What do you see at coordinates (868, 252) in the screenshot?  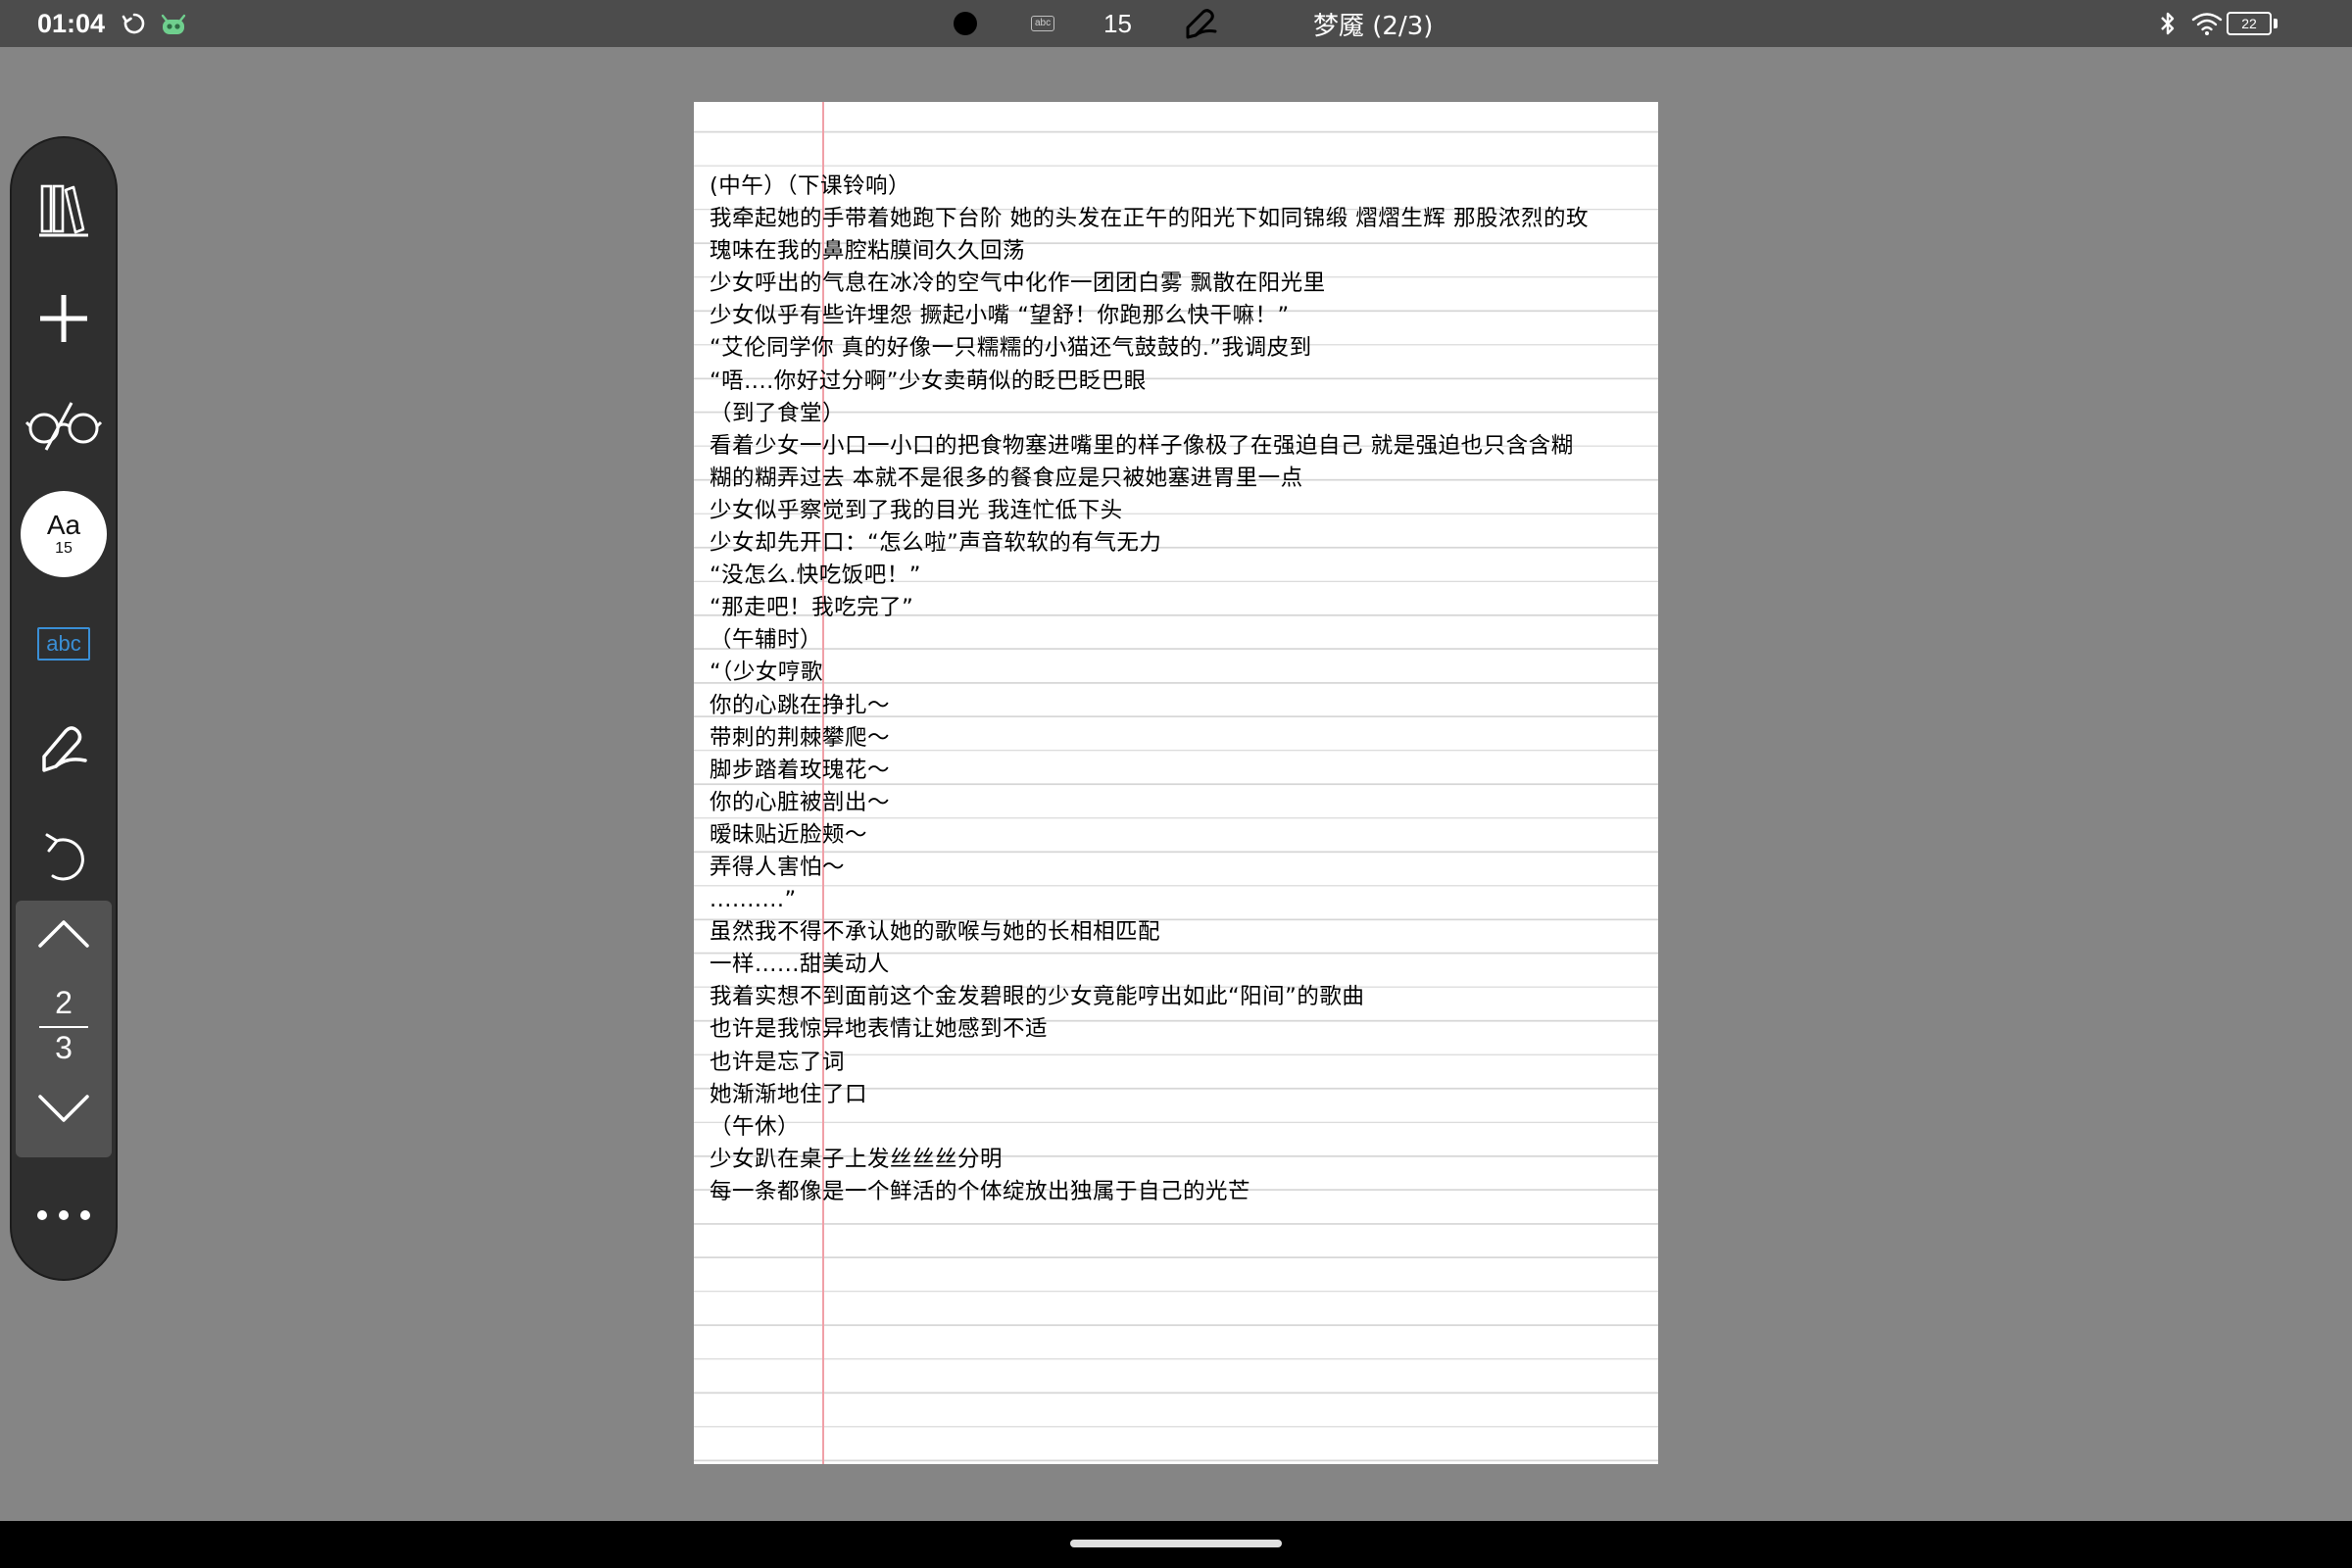 I see `text-line: 瑰味在我的鼻腔粘膜间久久回荡` at bounding box center [868, 252].